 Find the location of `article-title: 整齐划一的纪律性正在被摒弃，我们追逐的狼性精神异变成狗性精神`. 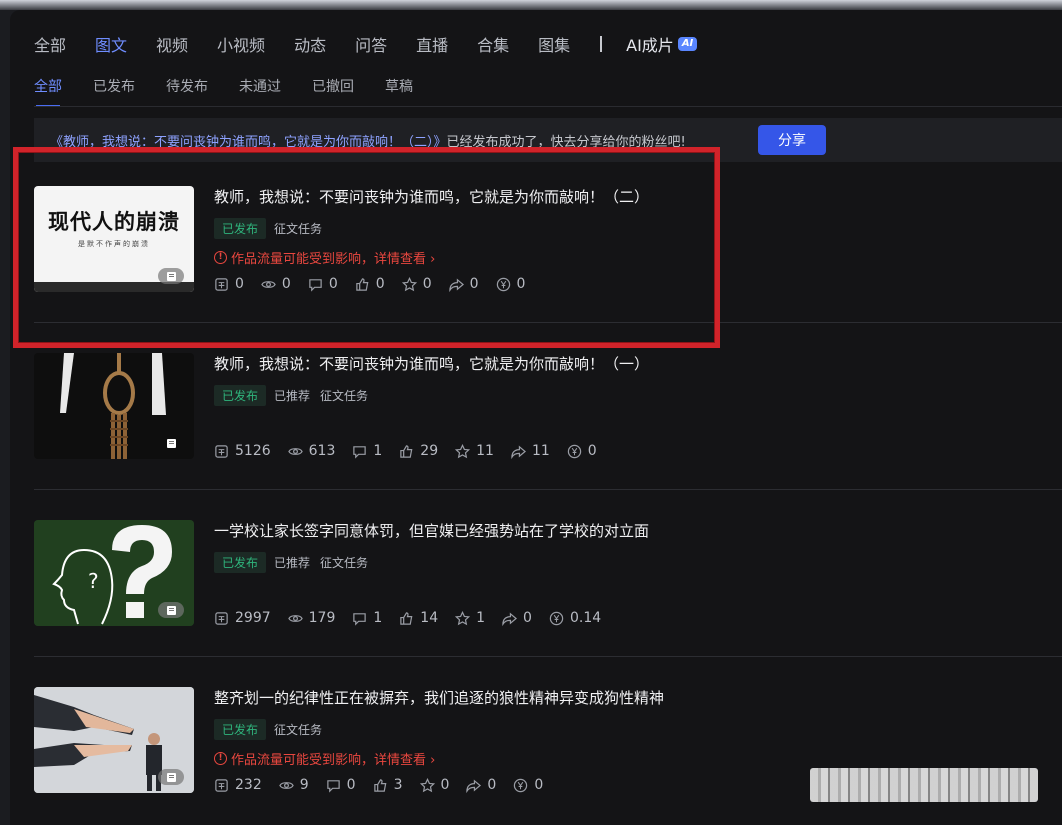

article-title: 整齐划一的纪律性正在被摒弃，我们追逐的狼性精神异变成狗性精神 is located at coordinates (439, 697).